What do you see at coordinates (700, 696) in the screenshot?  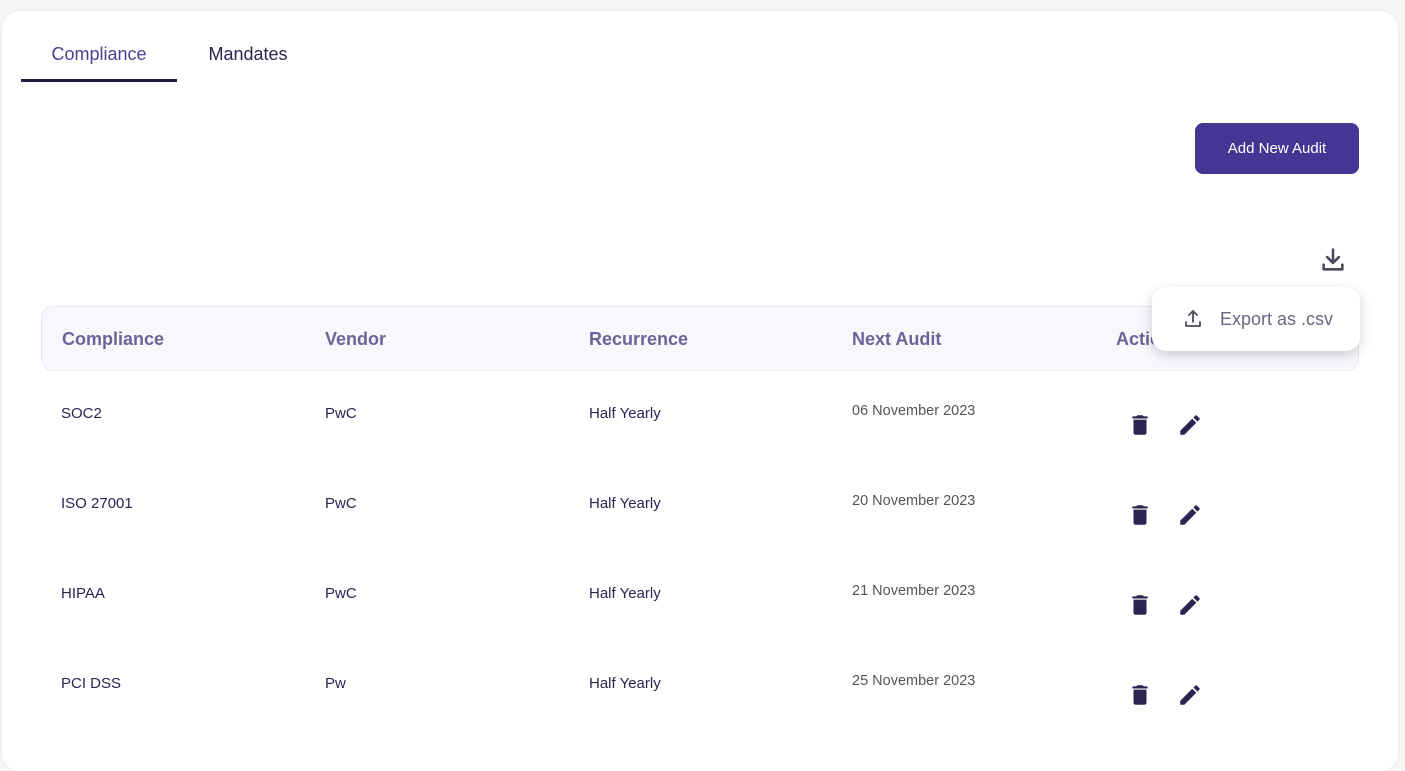 I see `table-row: PCI DSS Pw Half Yearly 25 November 2023` at bounding box center [700, 696].